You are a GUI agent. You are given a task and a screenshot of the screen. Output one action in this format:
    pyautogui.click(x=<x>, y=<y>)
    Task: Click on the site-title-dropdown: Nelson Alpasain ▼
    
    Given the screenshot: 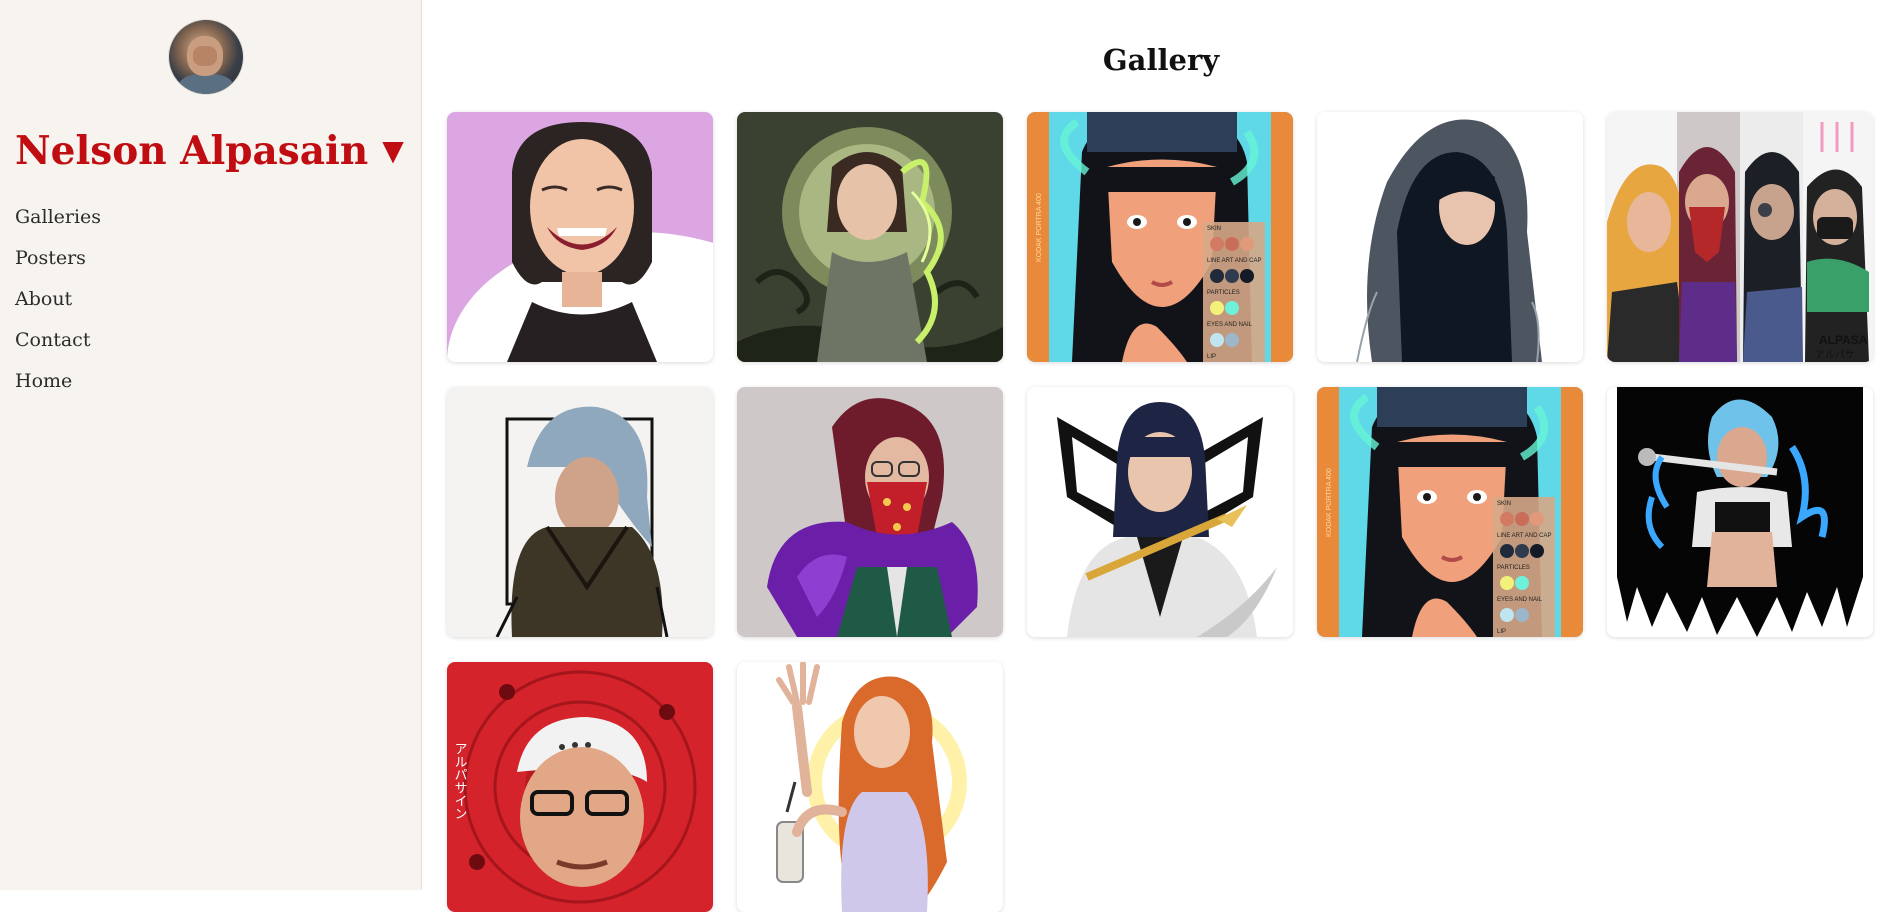 What is the action you would take?
    pyautogui.click(x=209, y=151)
    